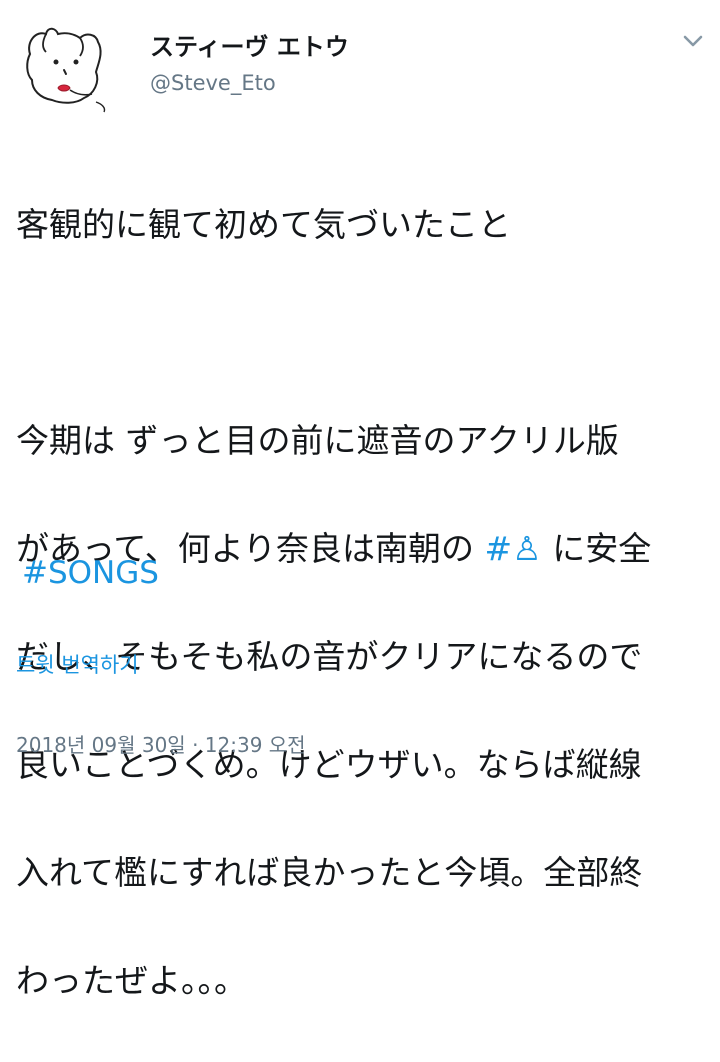 The width and height of the screenshot is (720, 1062). I want to click on hashtag-songs-link: #SONGS, so click(90, 573).